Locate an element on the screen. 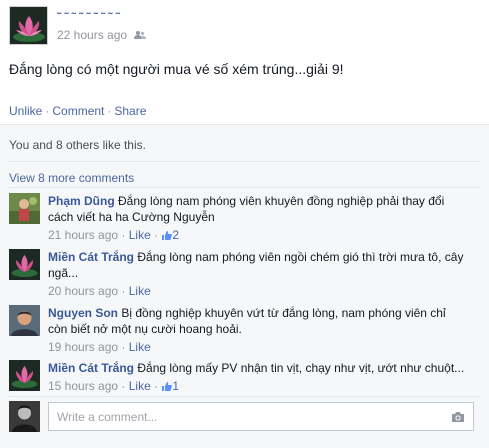  camera-icon is located at coordinates (458, 419).